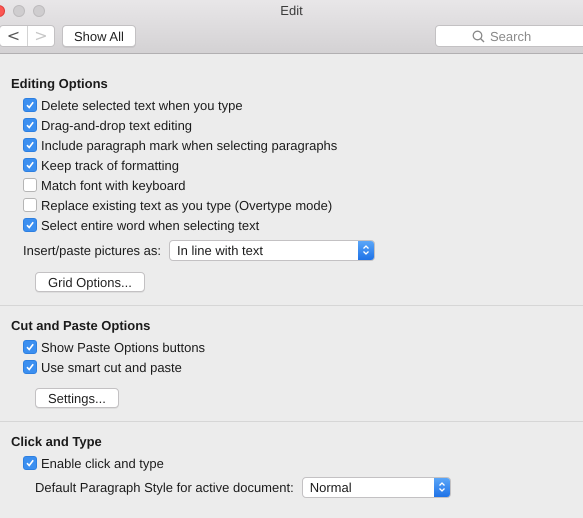 The image size is (583, 518). What do you see at coordinates (110, 165) in the screenshot?
I see `checkbox-label: Keep track of formatting` at bounding box center [110, 165].